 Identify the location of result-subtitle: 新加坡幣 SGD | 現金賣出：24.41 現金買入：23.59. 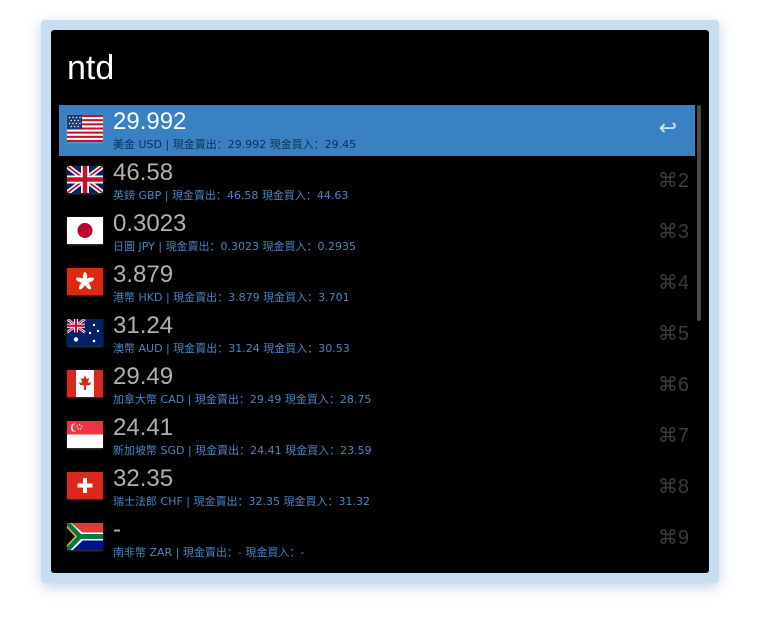
(242, 450).